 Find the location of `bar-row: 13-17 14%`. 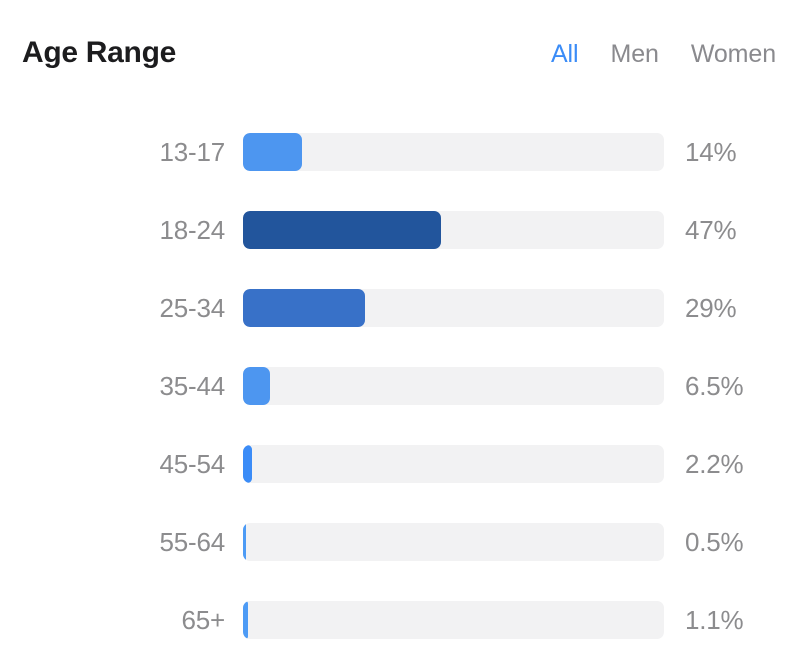

bar-row: 13-17 14% is located at coordinates (400, 152).